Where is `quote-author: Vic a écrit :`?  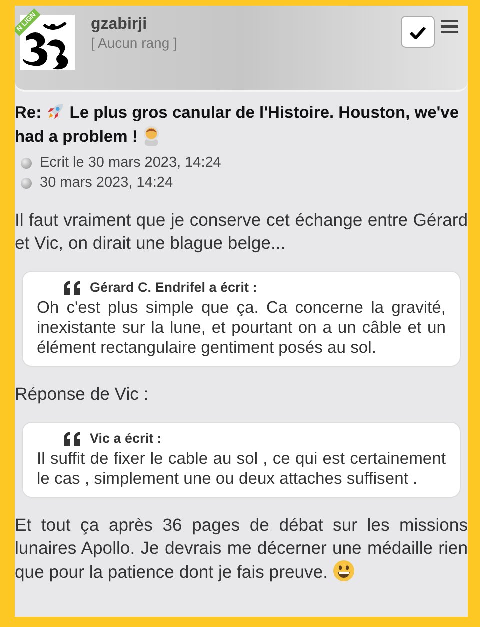
quote-author: Vic a écrit : is located at coordinates (126, 439).